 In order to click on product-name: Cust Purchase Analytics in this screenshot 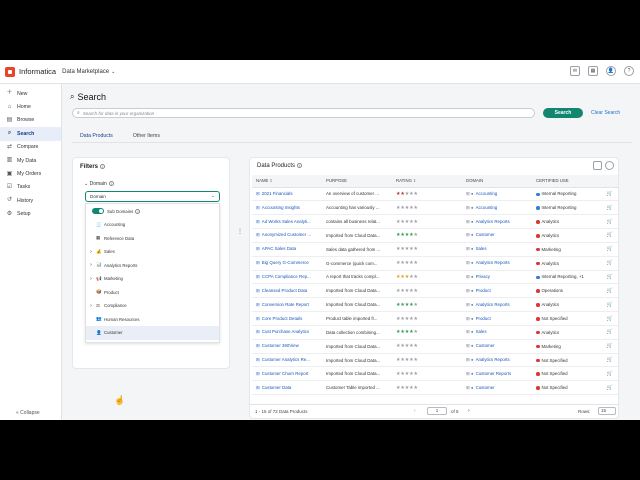, I will do `click(285, 331)`.